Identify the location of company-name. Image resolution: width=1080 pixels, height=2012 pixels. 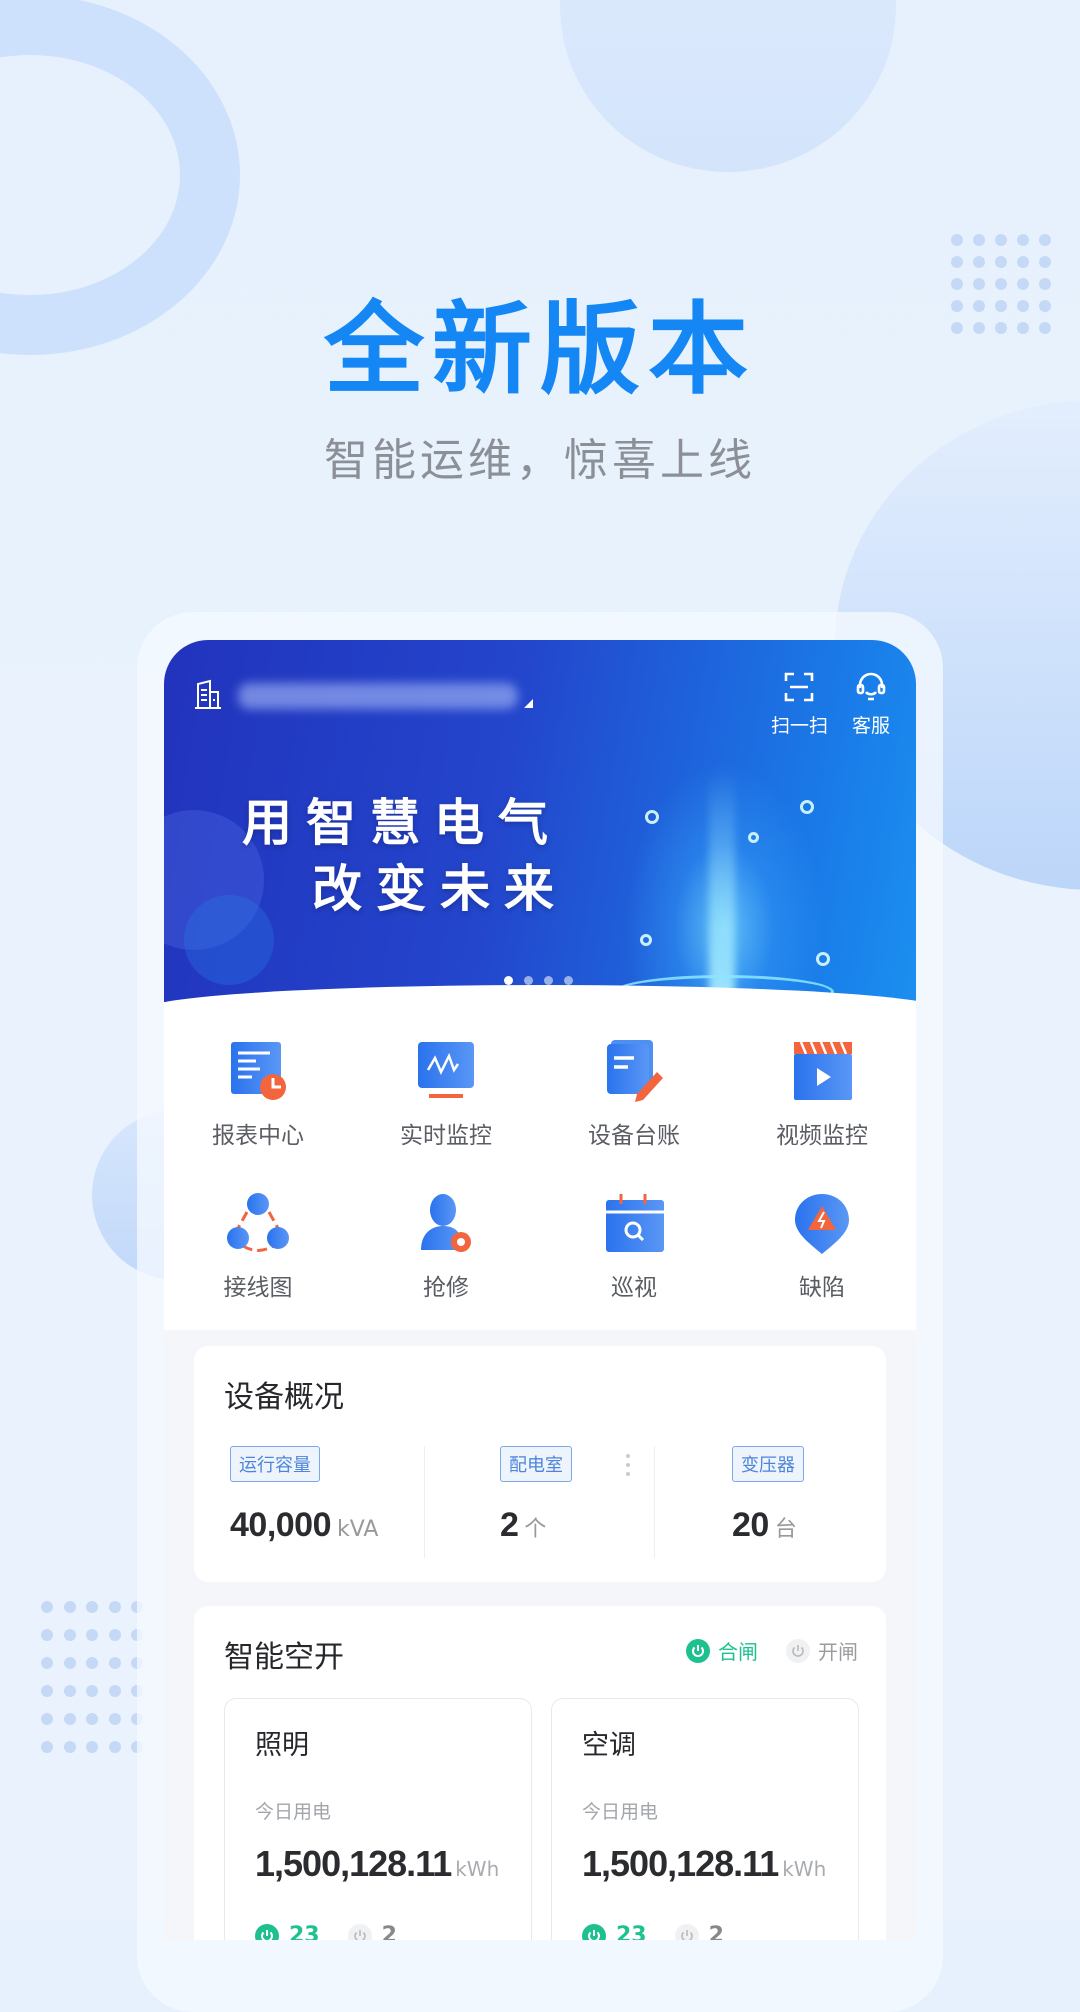
(378, 696).